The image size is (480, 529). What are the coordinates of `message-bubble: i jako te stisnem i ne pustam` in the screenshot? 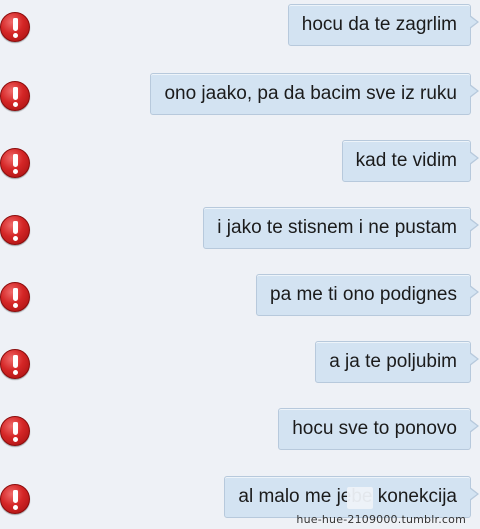 It's located at (341, 228).